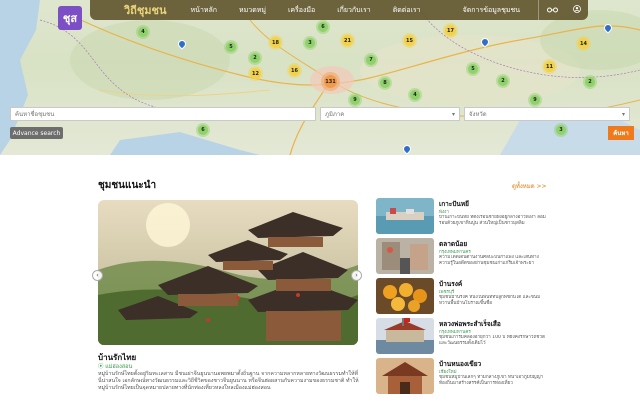 This screenshot has width=640, height=415. I want to click on brand-name: วิถีชุมชน, so click(145, 10).